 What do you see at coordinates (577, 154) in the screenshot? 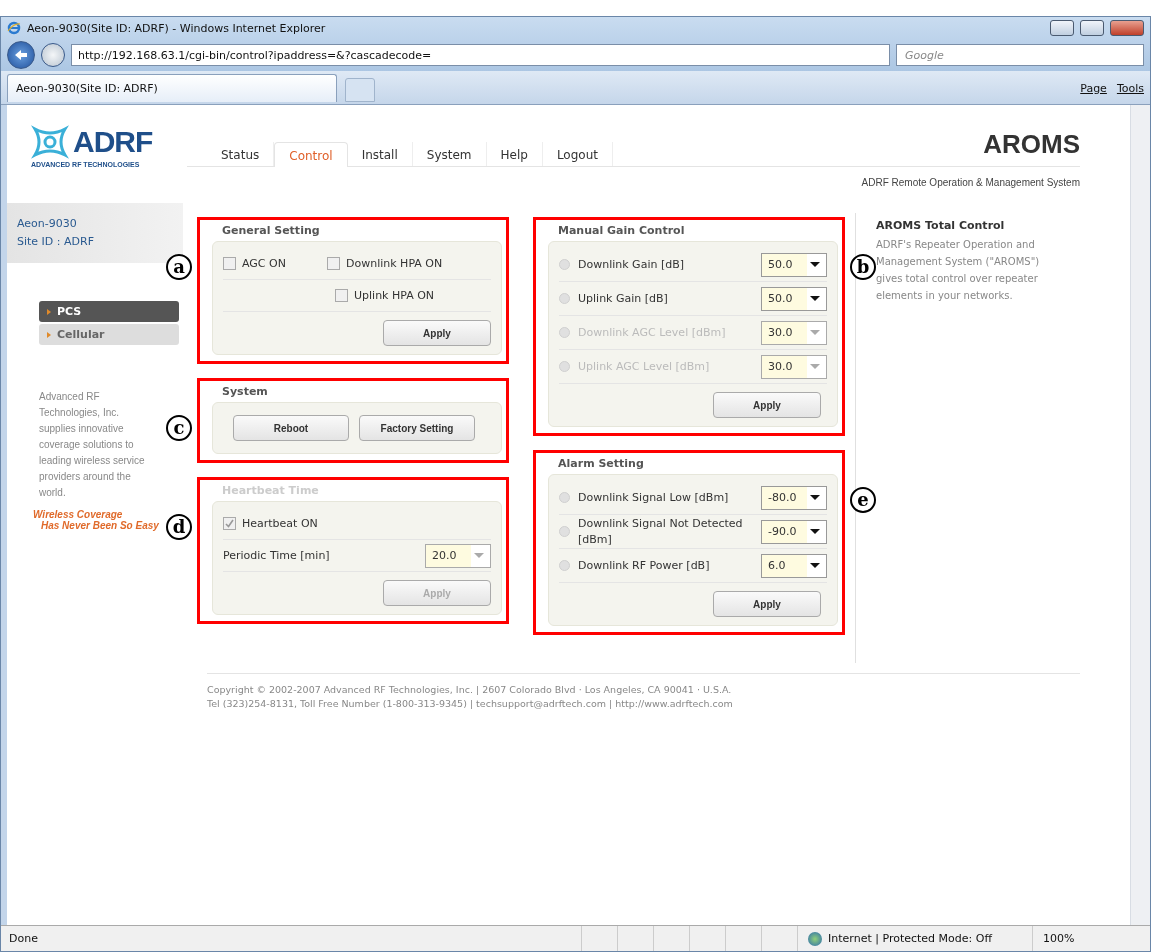
I see `nav-tab: Logout` at bounding box center [577, 154].